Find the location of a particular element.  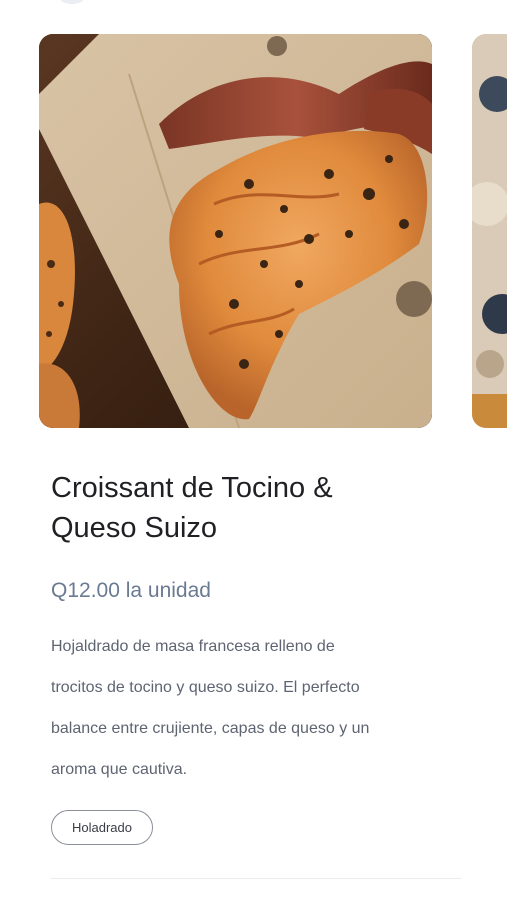

category-tag: Holadrado is located at coordinates (102, 827).